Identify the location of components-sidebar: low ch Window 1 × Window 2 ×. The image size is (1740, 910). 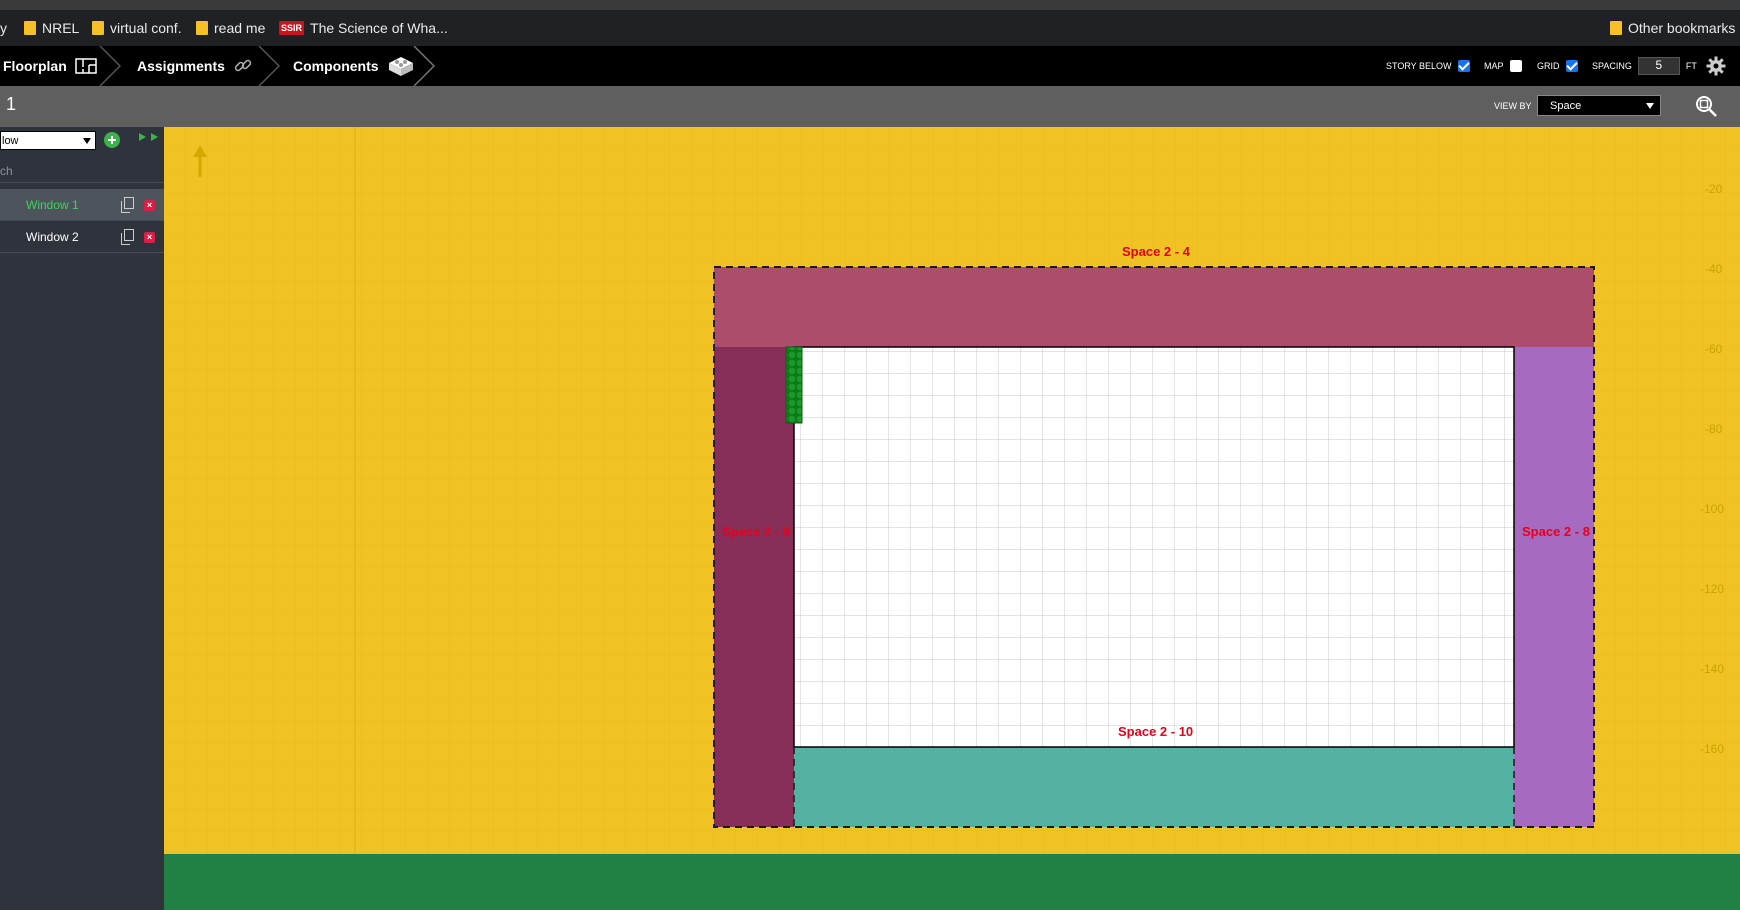
(82, 518).